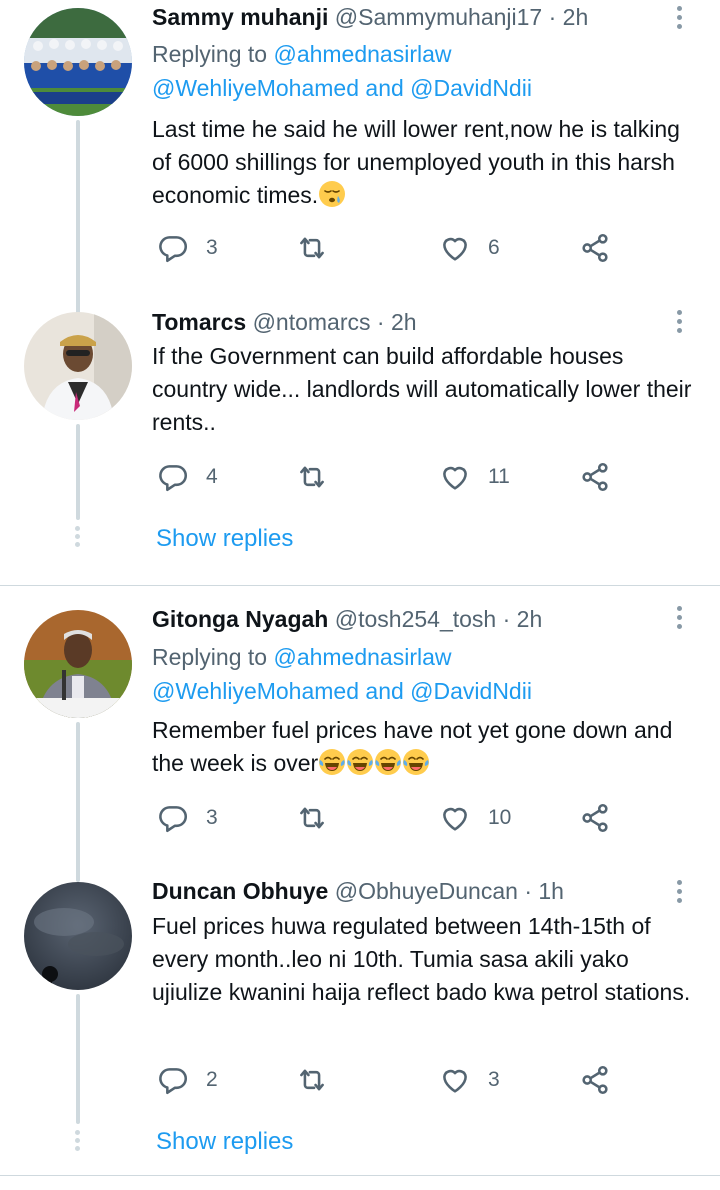  What do you see at coordinates (474, 477) in the screenshot?
I see `like-button: 11` at bounding box center [474, 477].